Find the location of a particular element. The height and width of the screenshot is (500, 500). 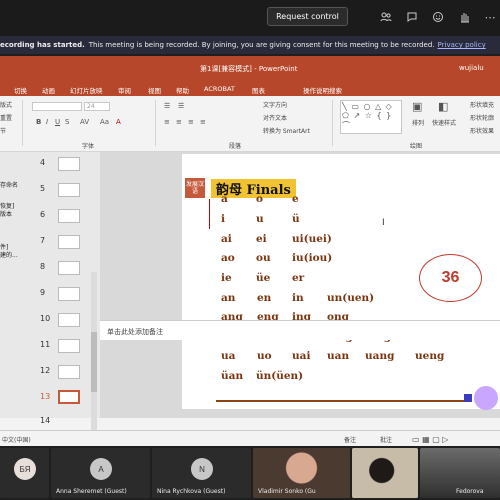

chat-icon is located at coordinates (412, 17).